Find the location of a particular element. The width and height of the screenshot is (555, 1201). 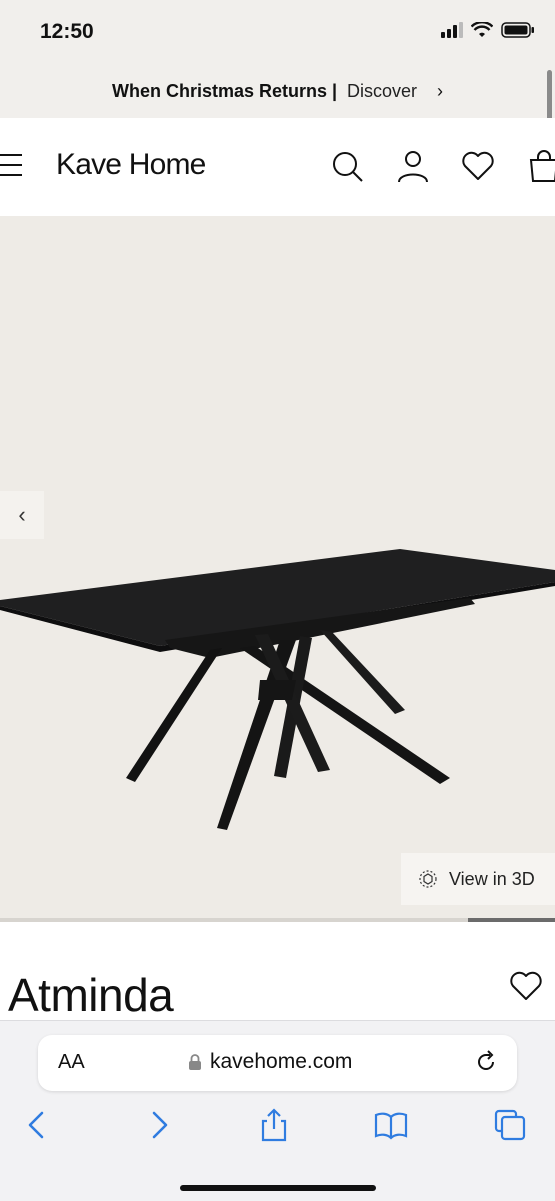

reload-icon is located at coordinates (486, 1062).